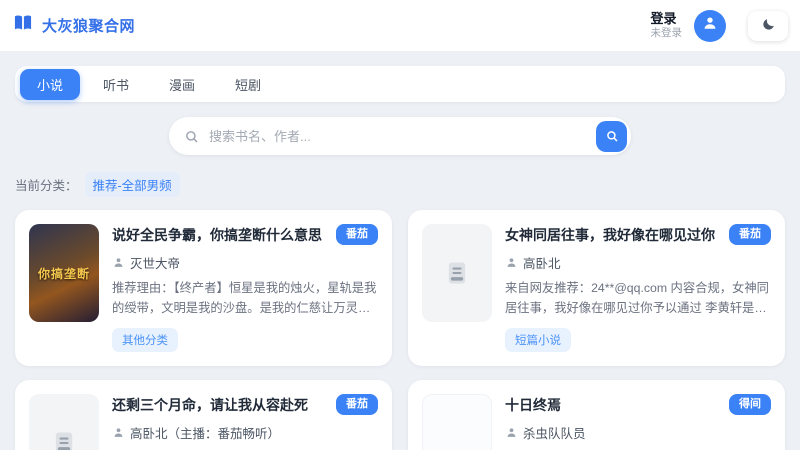 This screenshot has width=800, height=450. What do you see at coordinates (155, 264) in the screenshot?
I see `author-name: 灭世大帝` at bounding box center [155, 264].